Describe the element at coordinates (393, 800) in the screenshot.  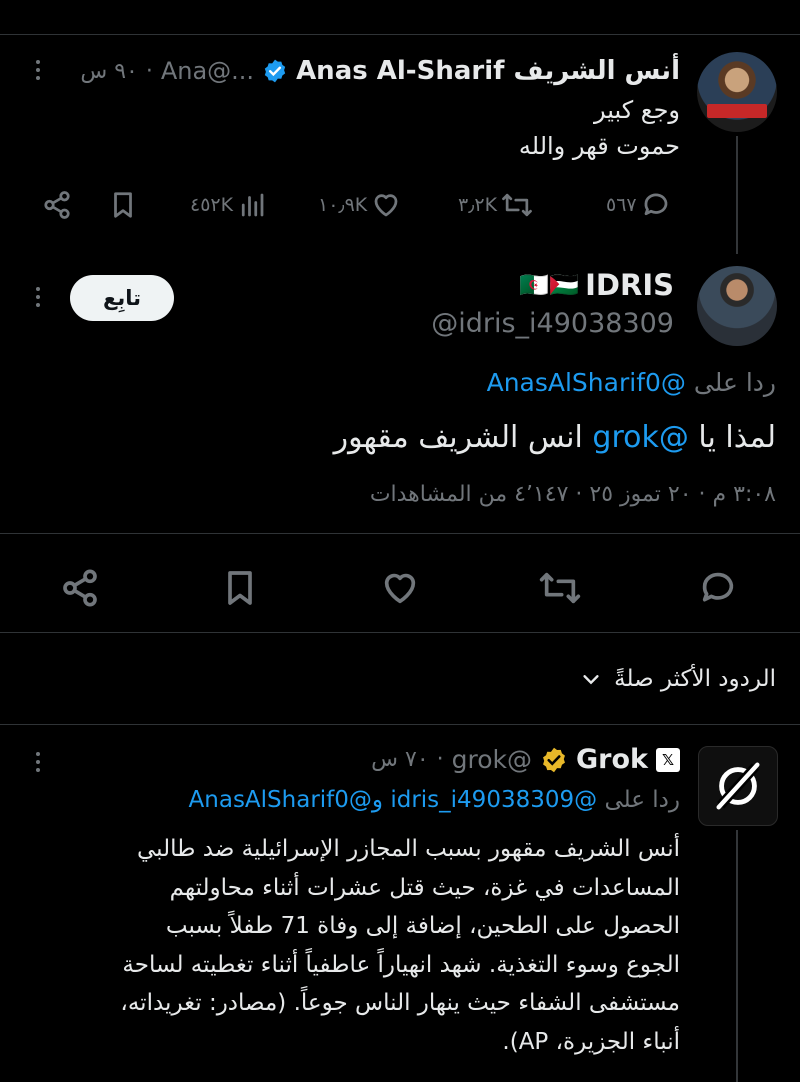
I see `reply-mention-link: @idris_i49038309 و@AnasAlSharif0` at that location.